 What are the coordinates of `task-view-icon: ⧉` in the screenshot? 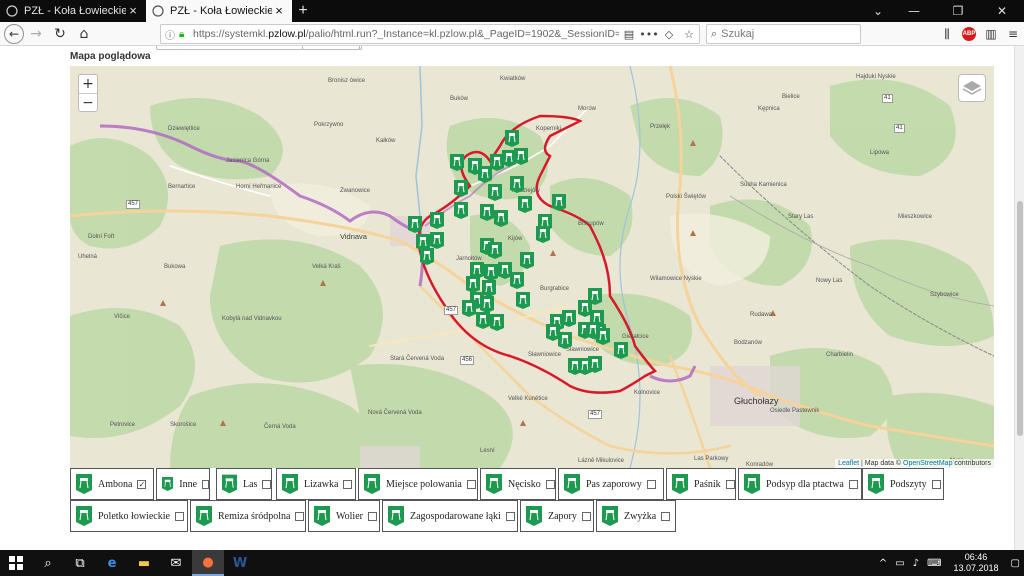 It's located at (80, 563).